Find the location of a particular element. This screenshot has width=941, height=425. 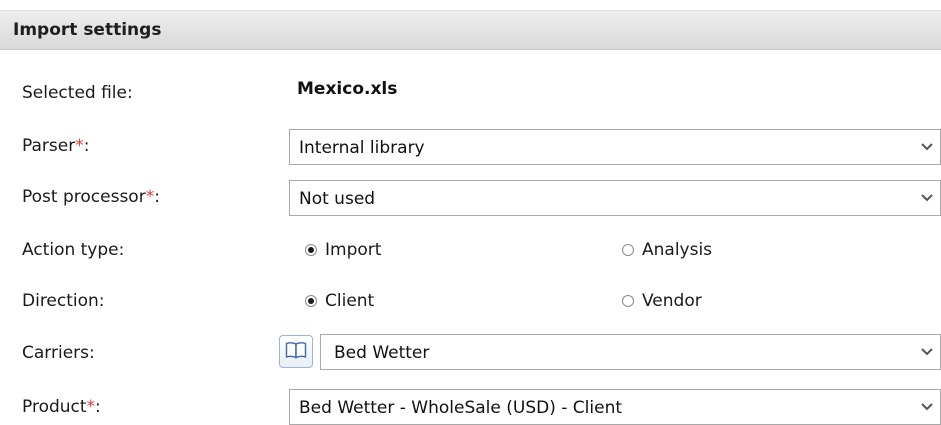

action-type-analysis-radio: Analysis is located at coordinates (667, 250).